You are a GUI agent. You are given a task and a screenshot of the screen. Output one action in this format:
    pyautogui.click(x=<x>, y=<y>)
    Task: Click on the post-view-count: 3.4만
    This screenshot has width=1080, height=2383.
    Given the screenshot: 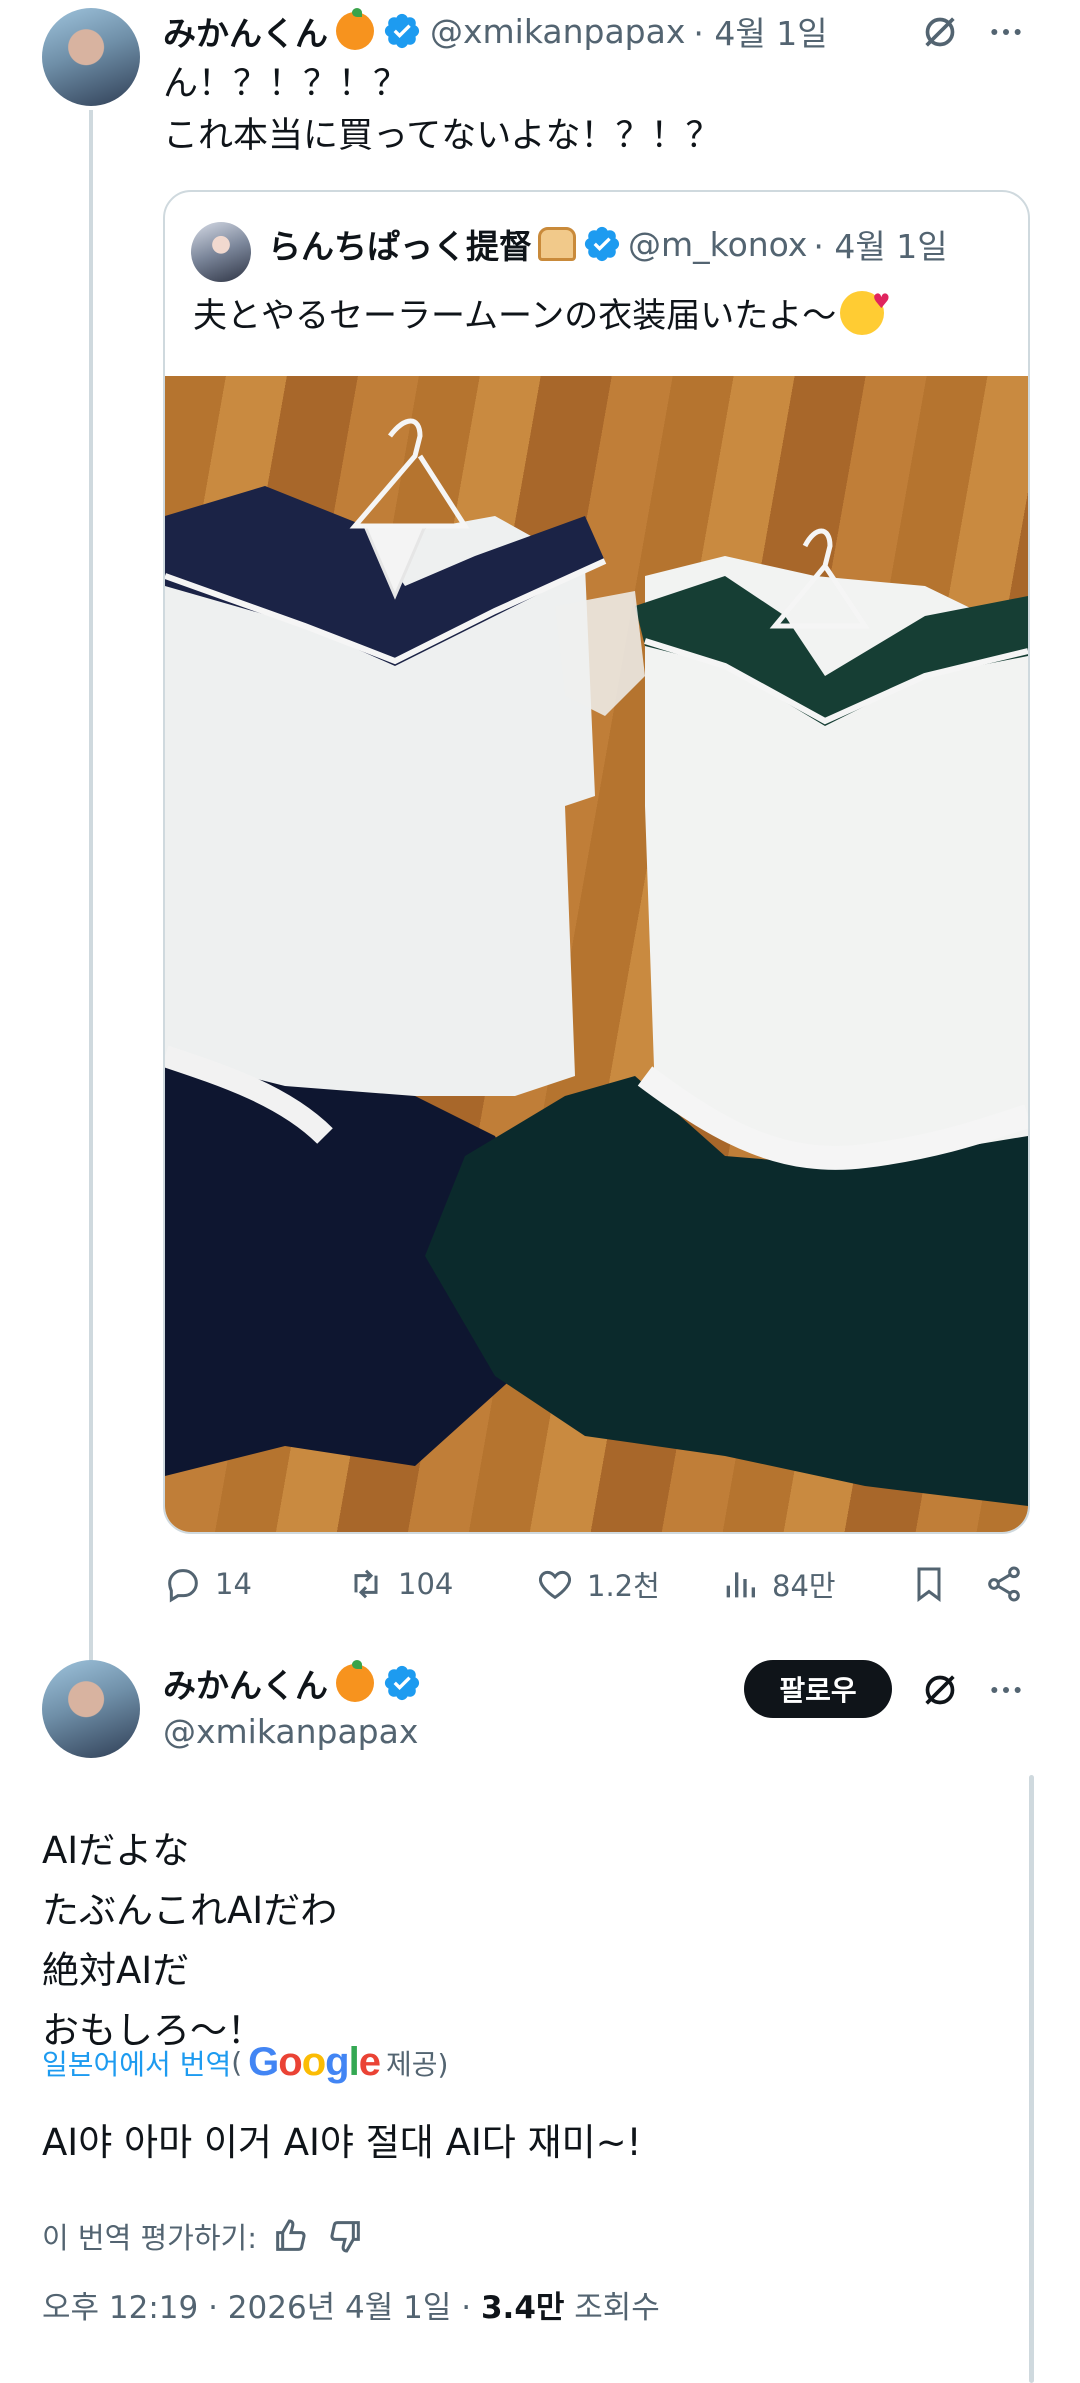 What is the action you would take?
    pyautogui.click(x=522, y=2308)
    